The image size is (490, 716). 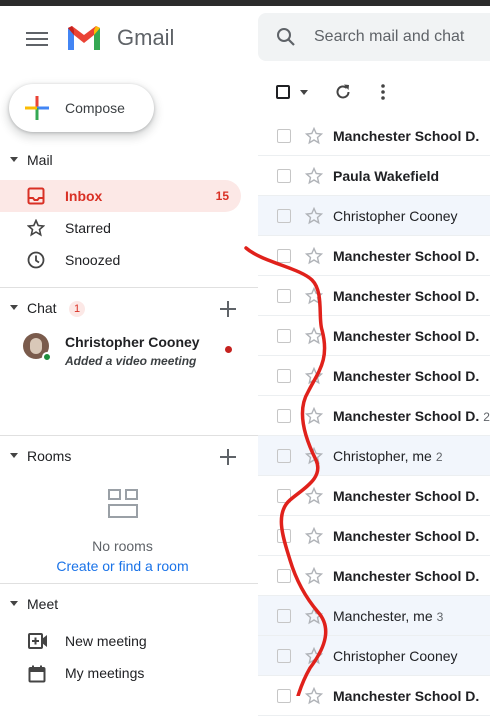 I want to click on inbox-unread-count: 15, so click(x=222, y=196).